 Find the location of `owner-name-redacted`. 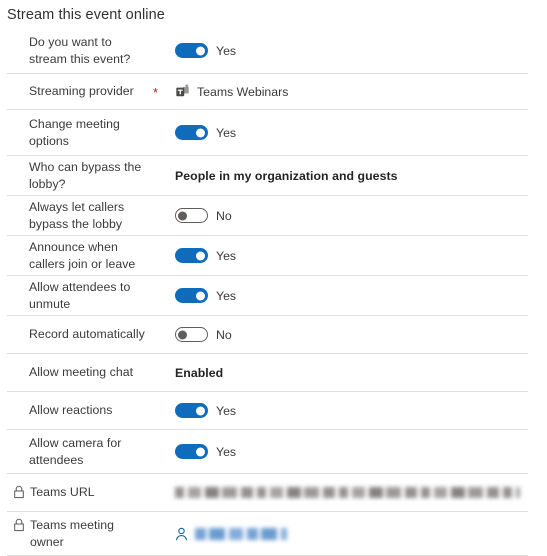

owner-name-redacted is located at coordinates (241, 533).